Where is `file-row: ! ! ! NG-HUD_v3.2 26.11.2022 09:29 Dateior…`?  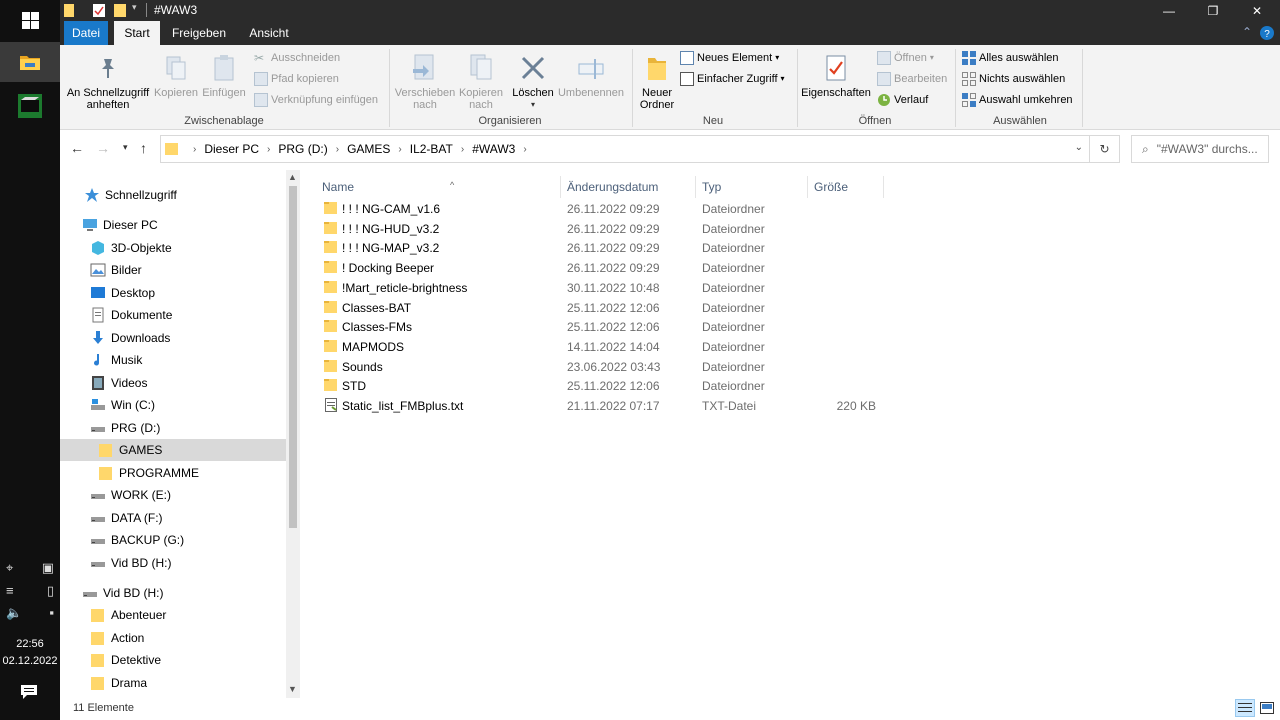
file-row: ! ! ! NG-HUD_v3.2 26.11.2022 09:29 Dateior… is located at coordinates (605, 229).